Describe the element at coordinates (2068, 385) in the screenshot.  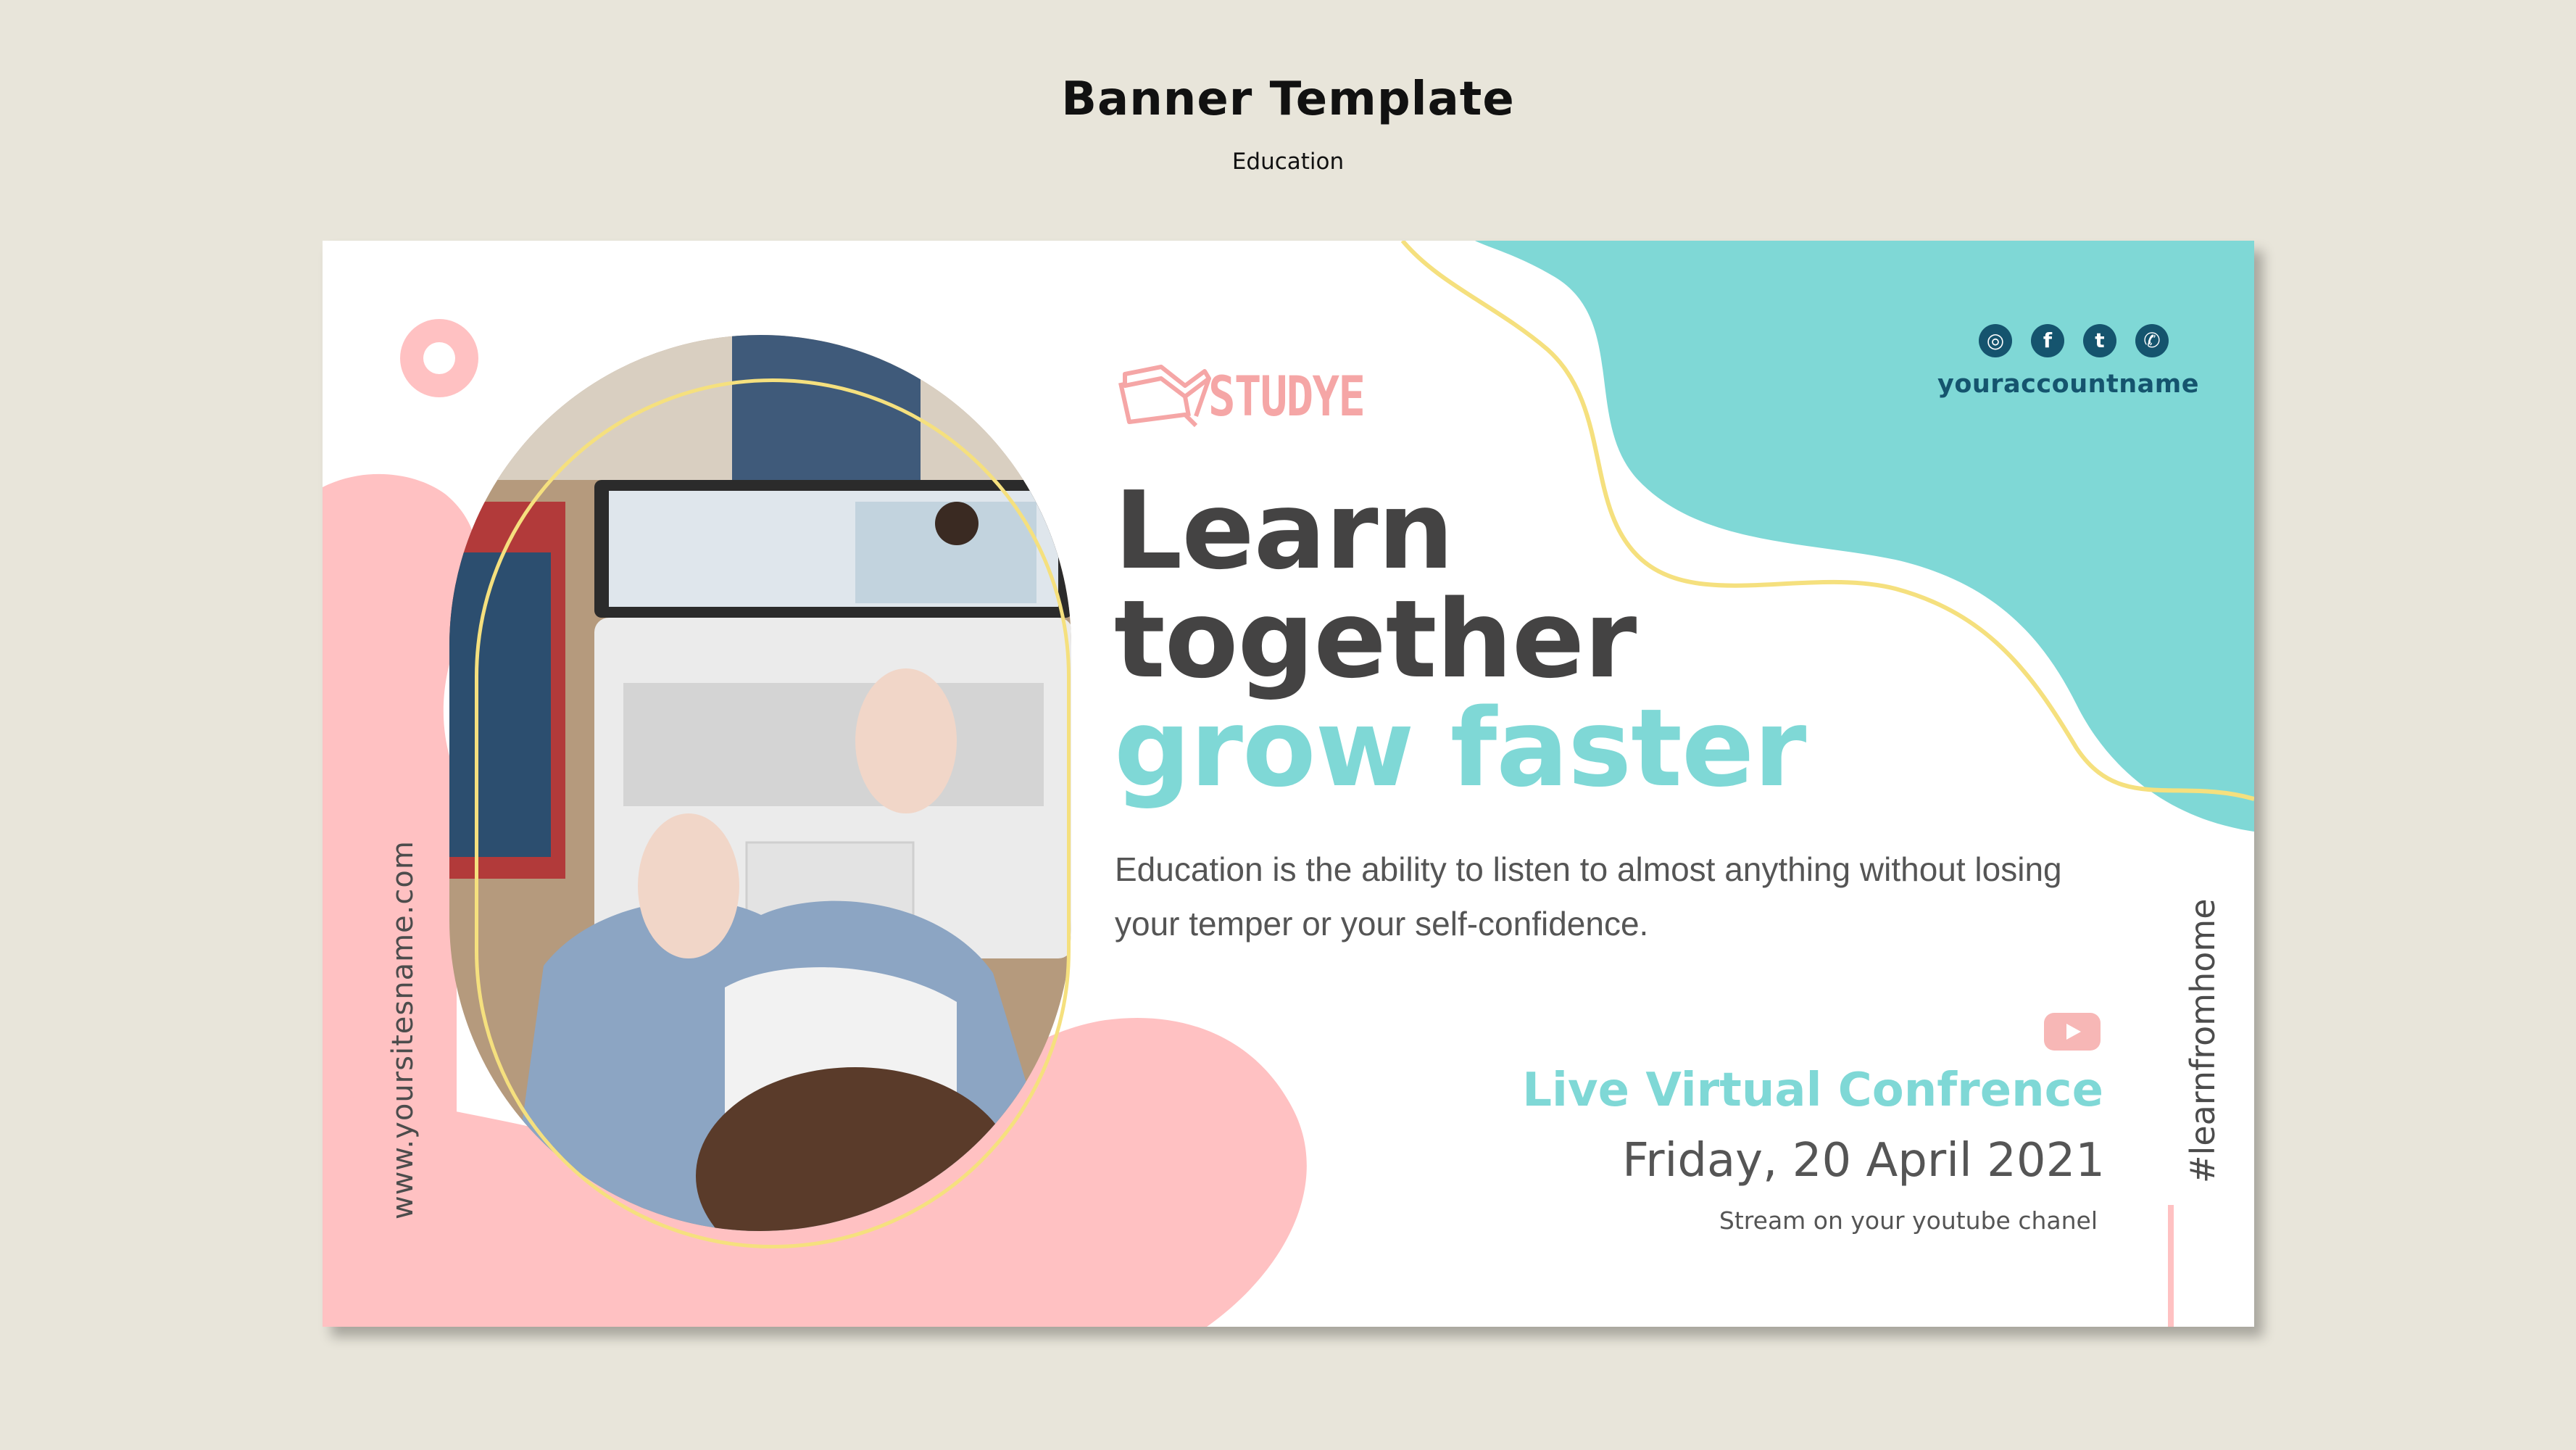
I see `account-name: youraccountname` at that location.